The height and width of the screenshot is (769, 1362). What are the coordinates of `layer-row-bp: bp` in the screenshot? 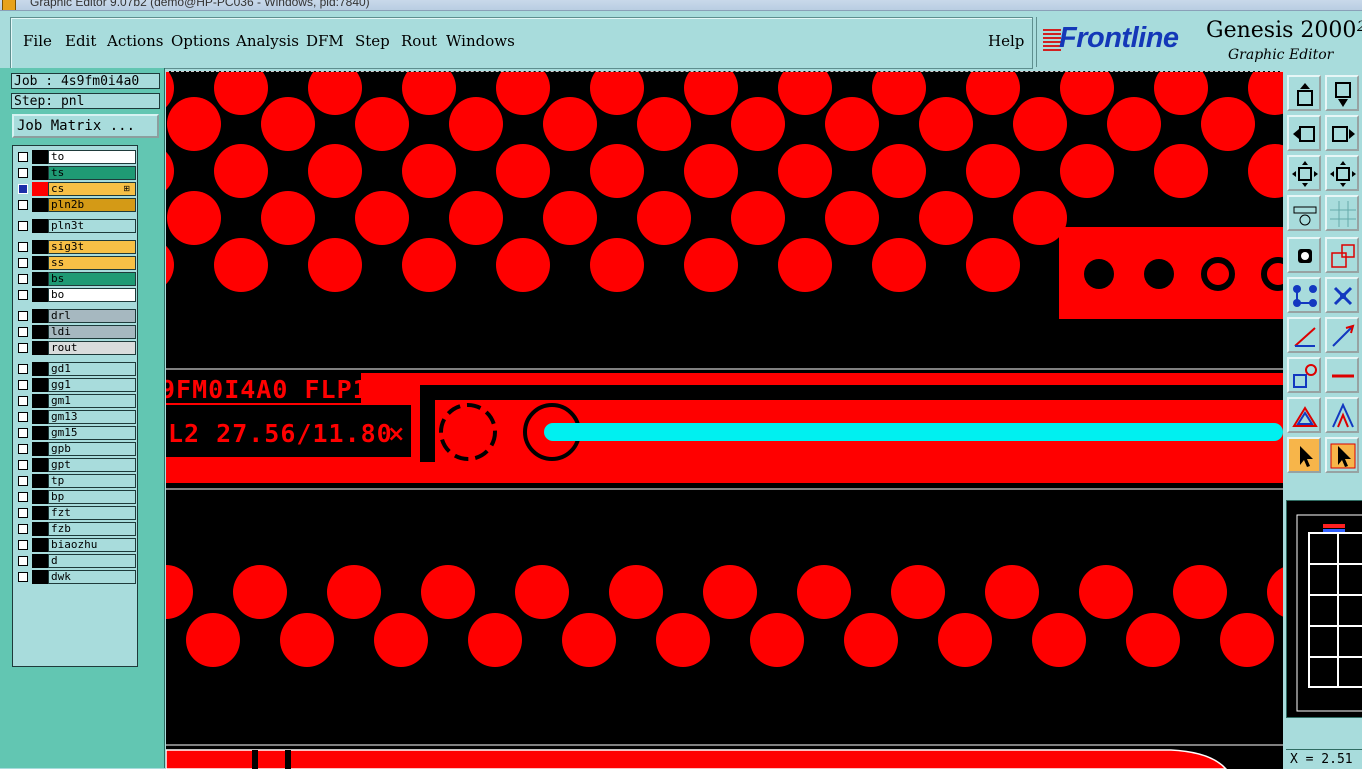 It's located at (76, 497).